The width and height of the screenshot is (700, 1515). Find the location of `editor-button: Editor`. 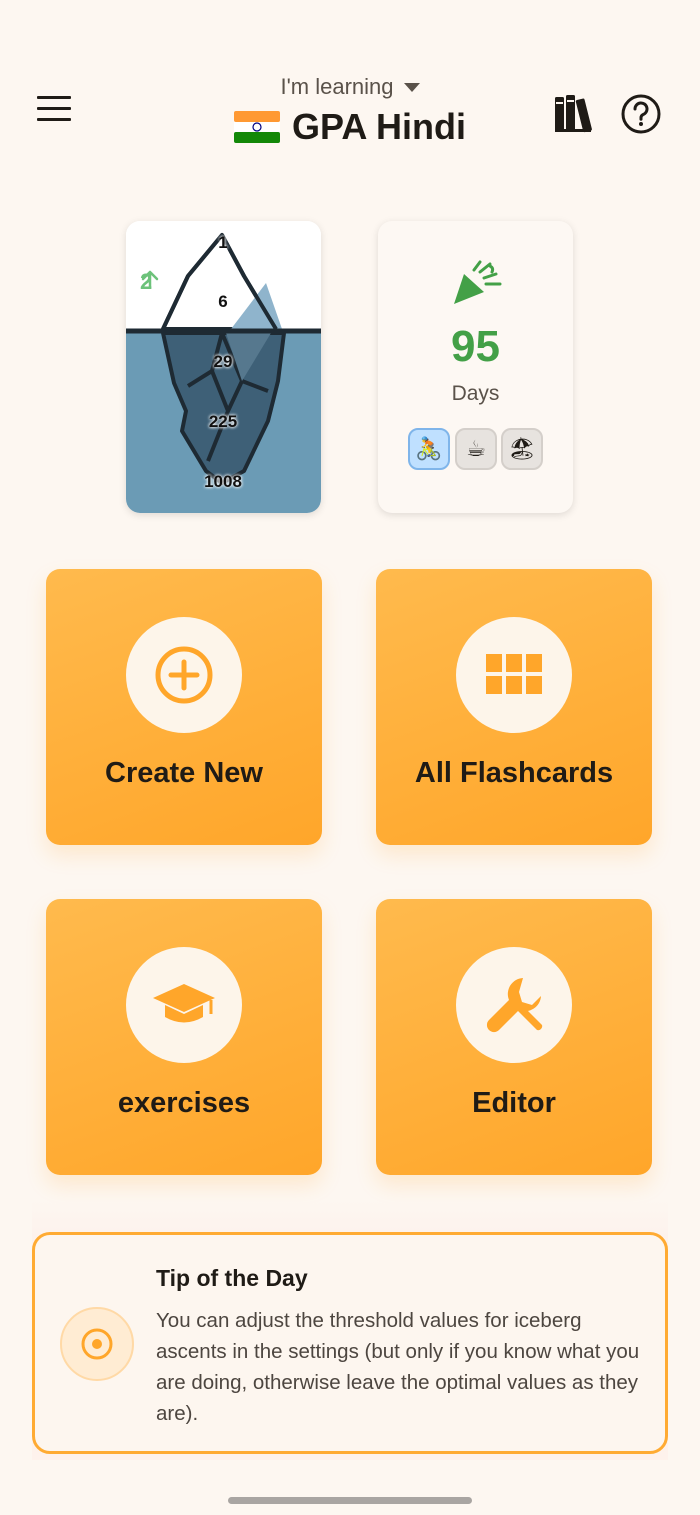

editor-button: Editor is located at coordinates (514, 1037).